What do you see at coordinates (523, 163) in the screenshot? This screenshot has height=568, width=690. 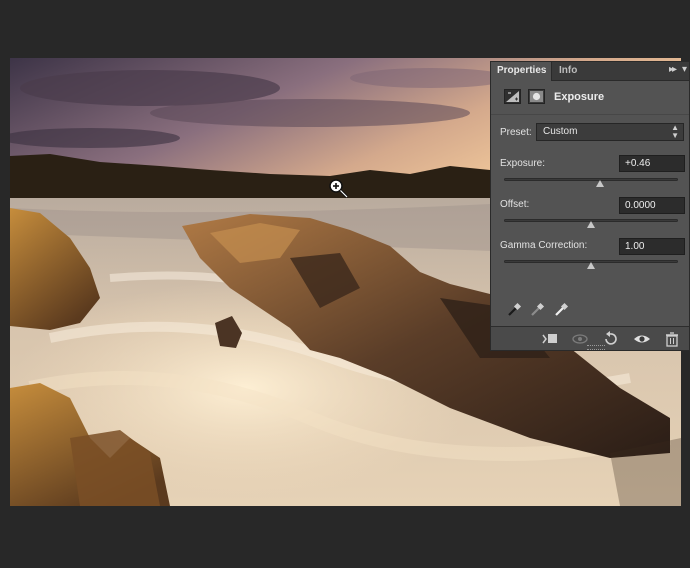 I see `exposure-label: Exposure:` at bounding box center [523, 163].